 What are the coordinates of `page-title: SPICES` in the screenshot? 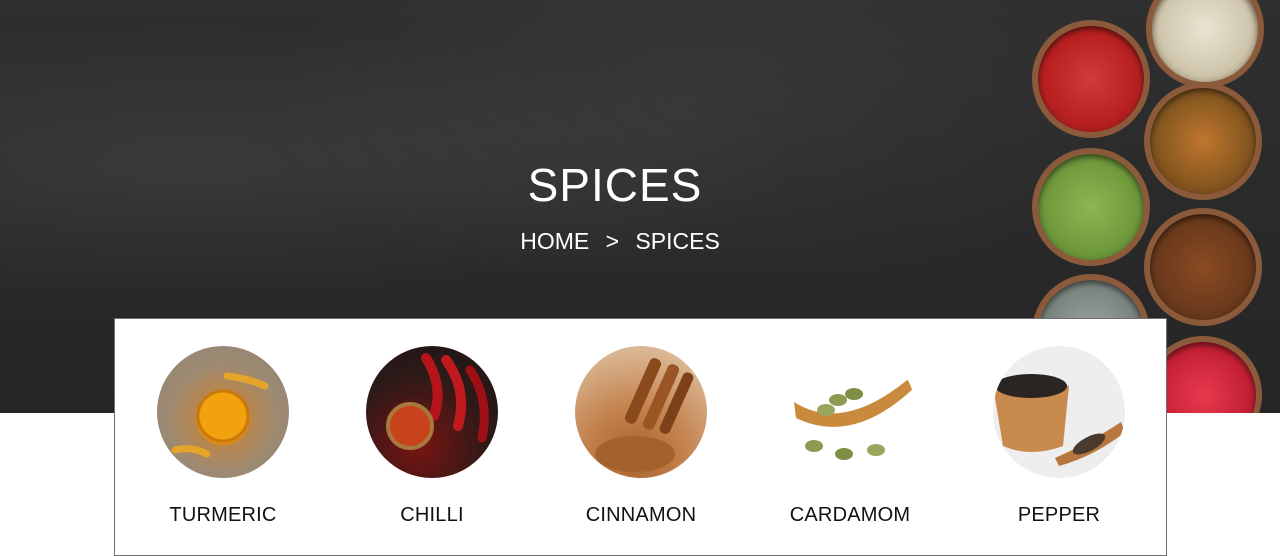 It's located at (615, 185).